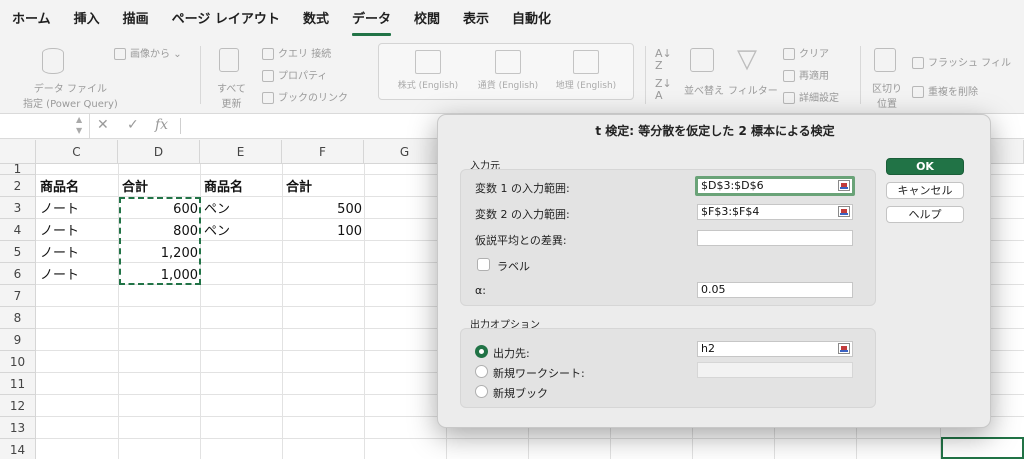  I want to click on output-range-value: h2, so click(708, 348).